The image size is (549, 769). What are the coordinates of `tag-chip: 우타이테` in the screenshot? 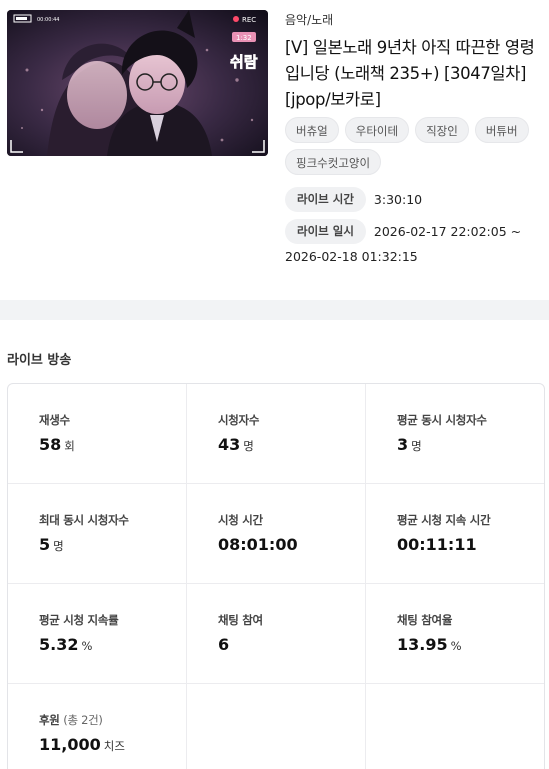 It's located at (377, 130).